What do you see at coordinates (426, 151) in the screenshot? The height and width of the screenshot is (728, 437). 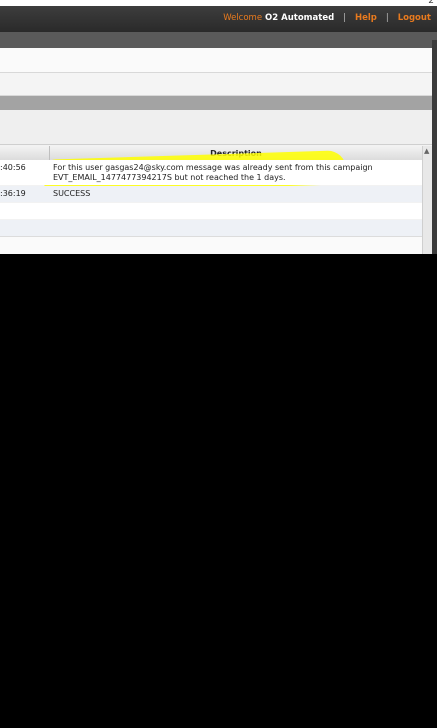 I see `scroll-up-icon: ▲` at bounding box center [426, 151].